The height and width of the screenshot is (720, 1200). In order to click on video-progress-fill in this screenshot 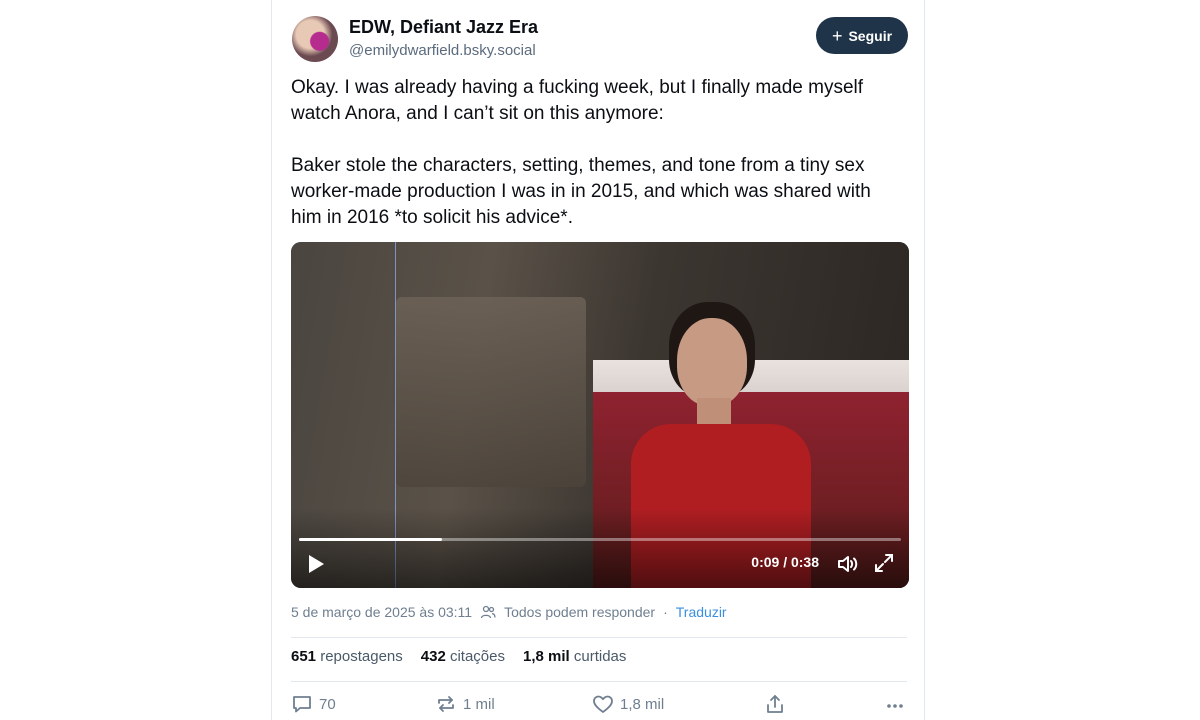, I will do `click(370, 539)`.